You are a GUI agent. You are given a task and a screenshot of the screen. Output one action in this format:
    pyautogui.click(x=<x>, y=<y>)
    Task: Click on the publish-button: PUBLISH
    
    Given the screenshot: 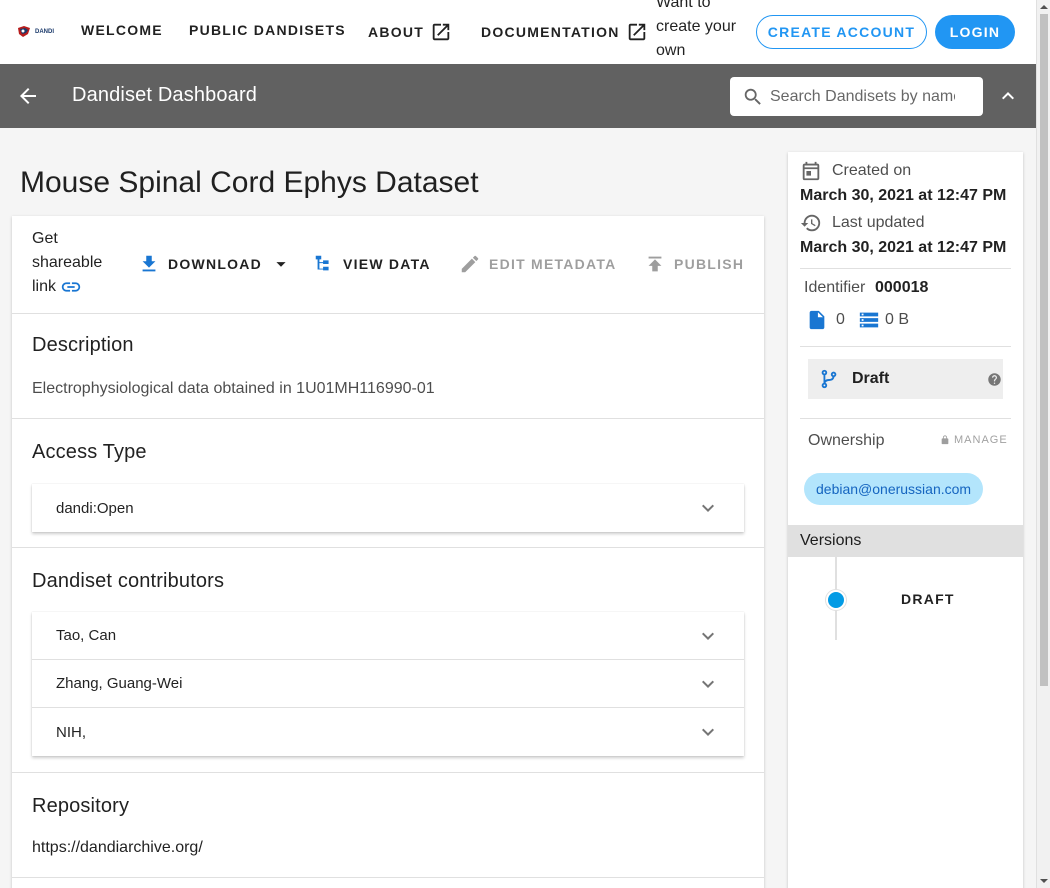 What is the action you would take?
    pyautogui.click(x=694, y=264)
    